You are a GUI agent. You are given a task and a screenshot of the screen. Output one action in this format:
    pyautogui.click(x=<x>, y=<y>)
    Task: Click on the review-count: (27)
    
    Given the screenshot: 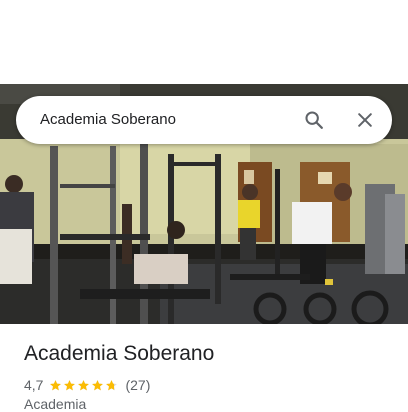 What is the action you would take?
    pyautogui.click(x=137, y=385)
    